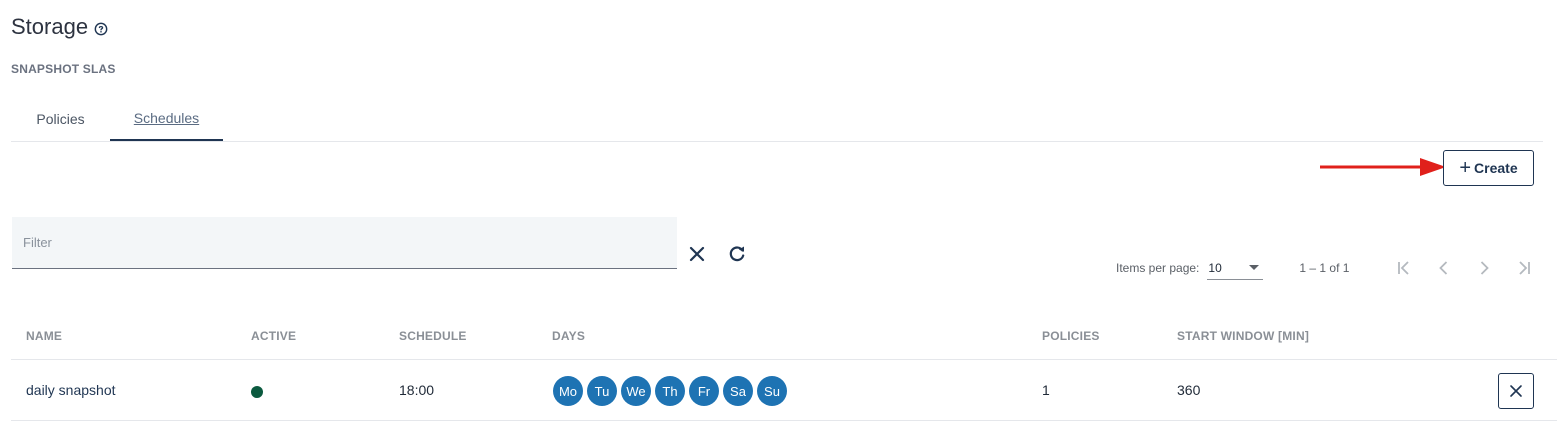  I want to click on items-per-page-select: 10, so click(1235, 268).